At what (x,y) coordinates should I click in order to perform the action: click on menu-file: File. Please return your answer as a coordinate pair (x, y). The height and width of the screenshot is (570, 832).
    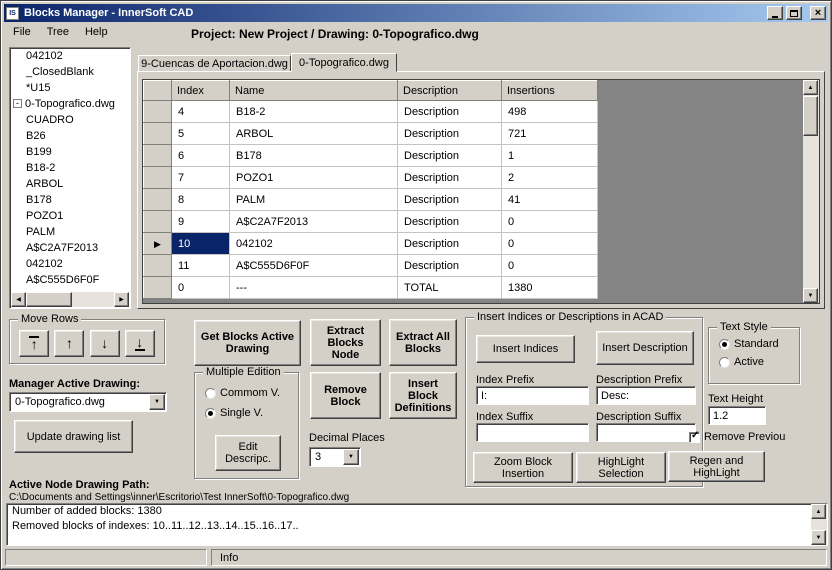
    Looking at the image, I should click on (22, 33).